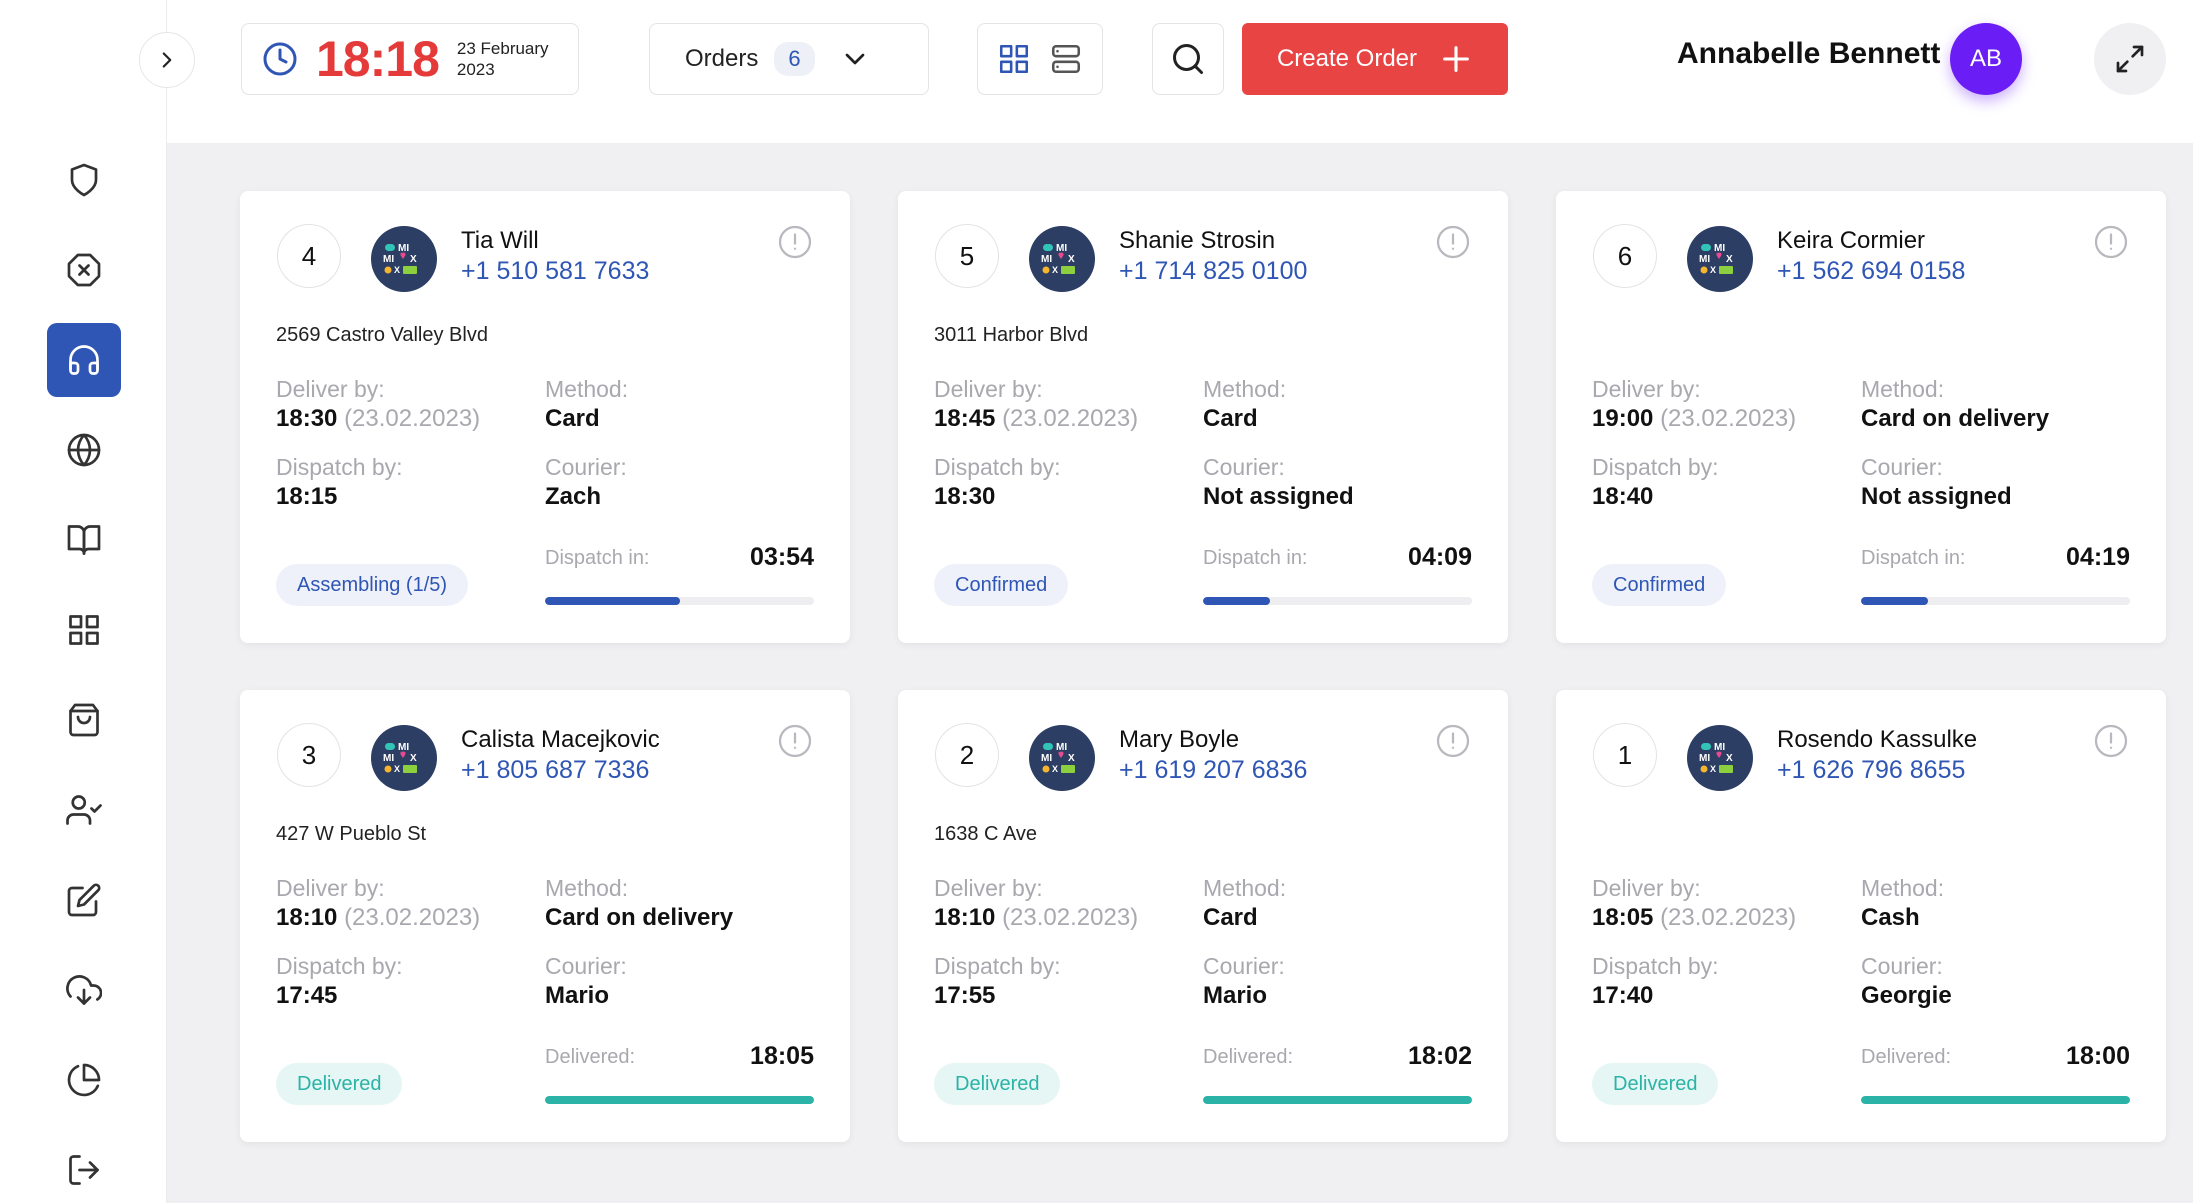 The image size is (2193, 1203). I want to click on sidebar-item-downloads, so click(84, 990).